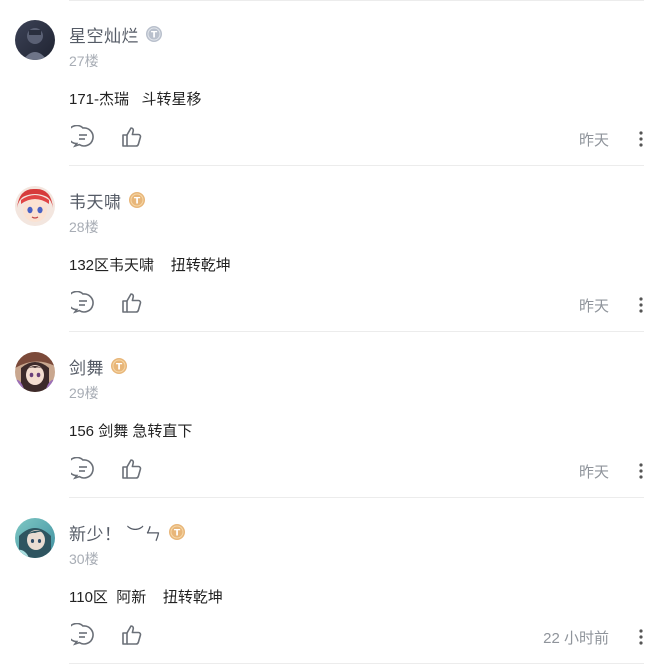 This screenshot has height=667, width=661. Describe the element at coordinates (84, 61) in the screenshot. I see `floor-number: 27楼` at that location.